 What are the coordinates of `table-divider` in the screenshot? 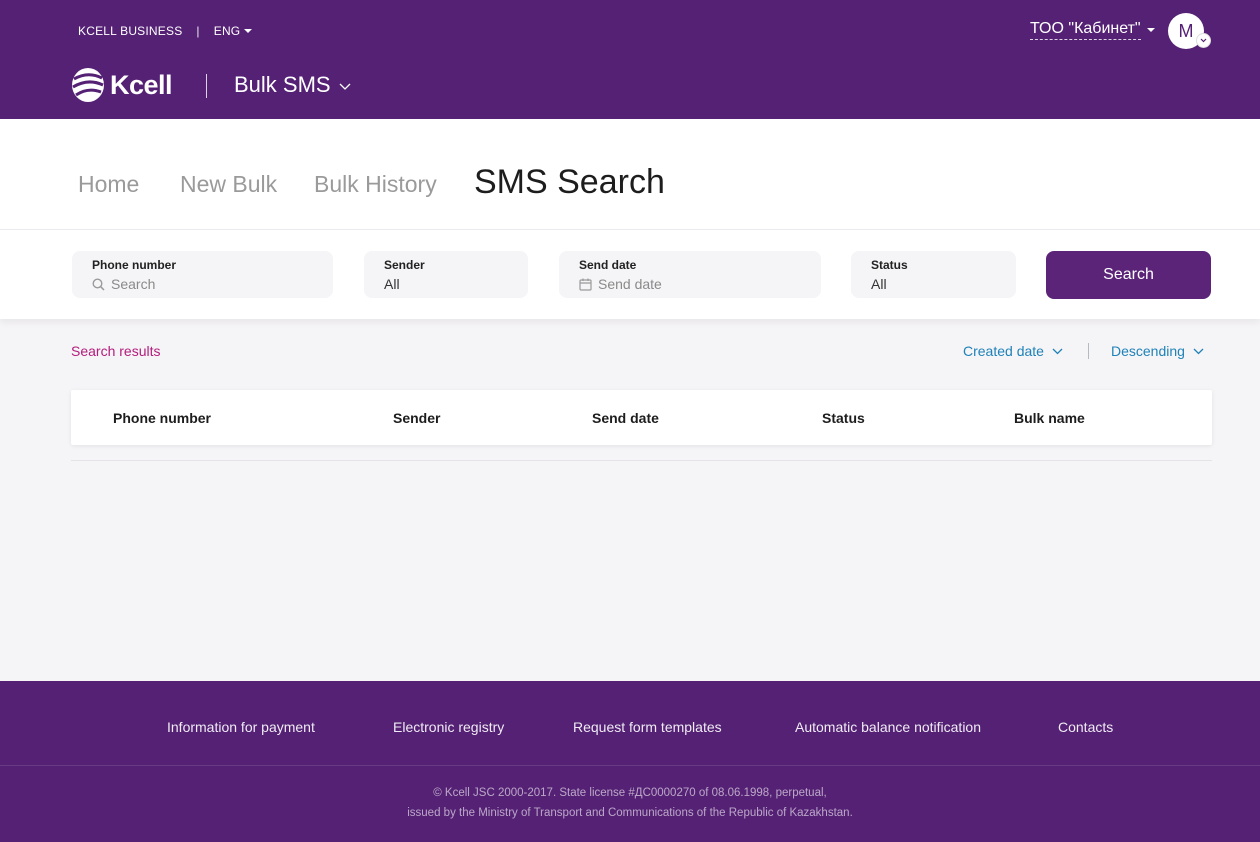 It's located at (641, 460).